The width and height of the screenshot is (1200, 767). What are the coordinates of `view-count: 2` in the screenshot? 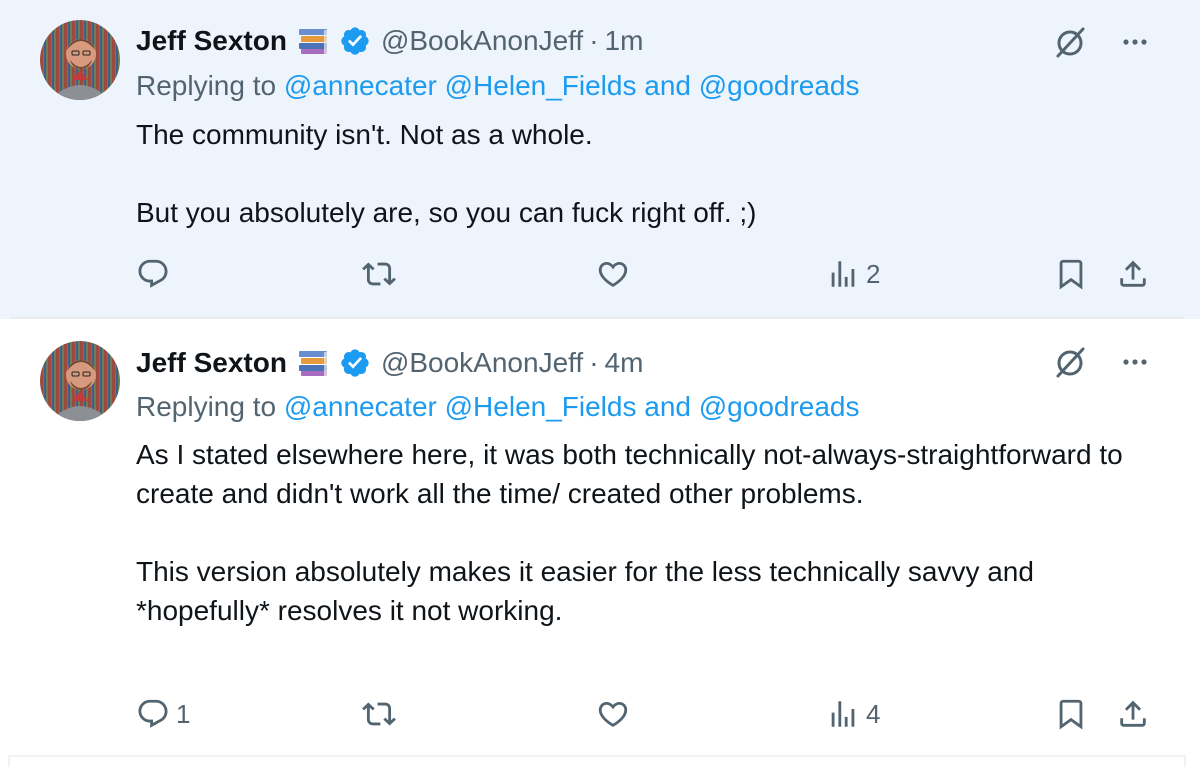 It's located at (873, 273).